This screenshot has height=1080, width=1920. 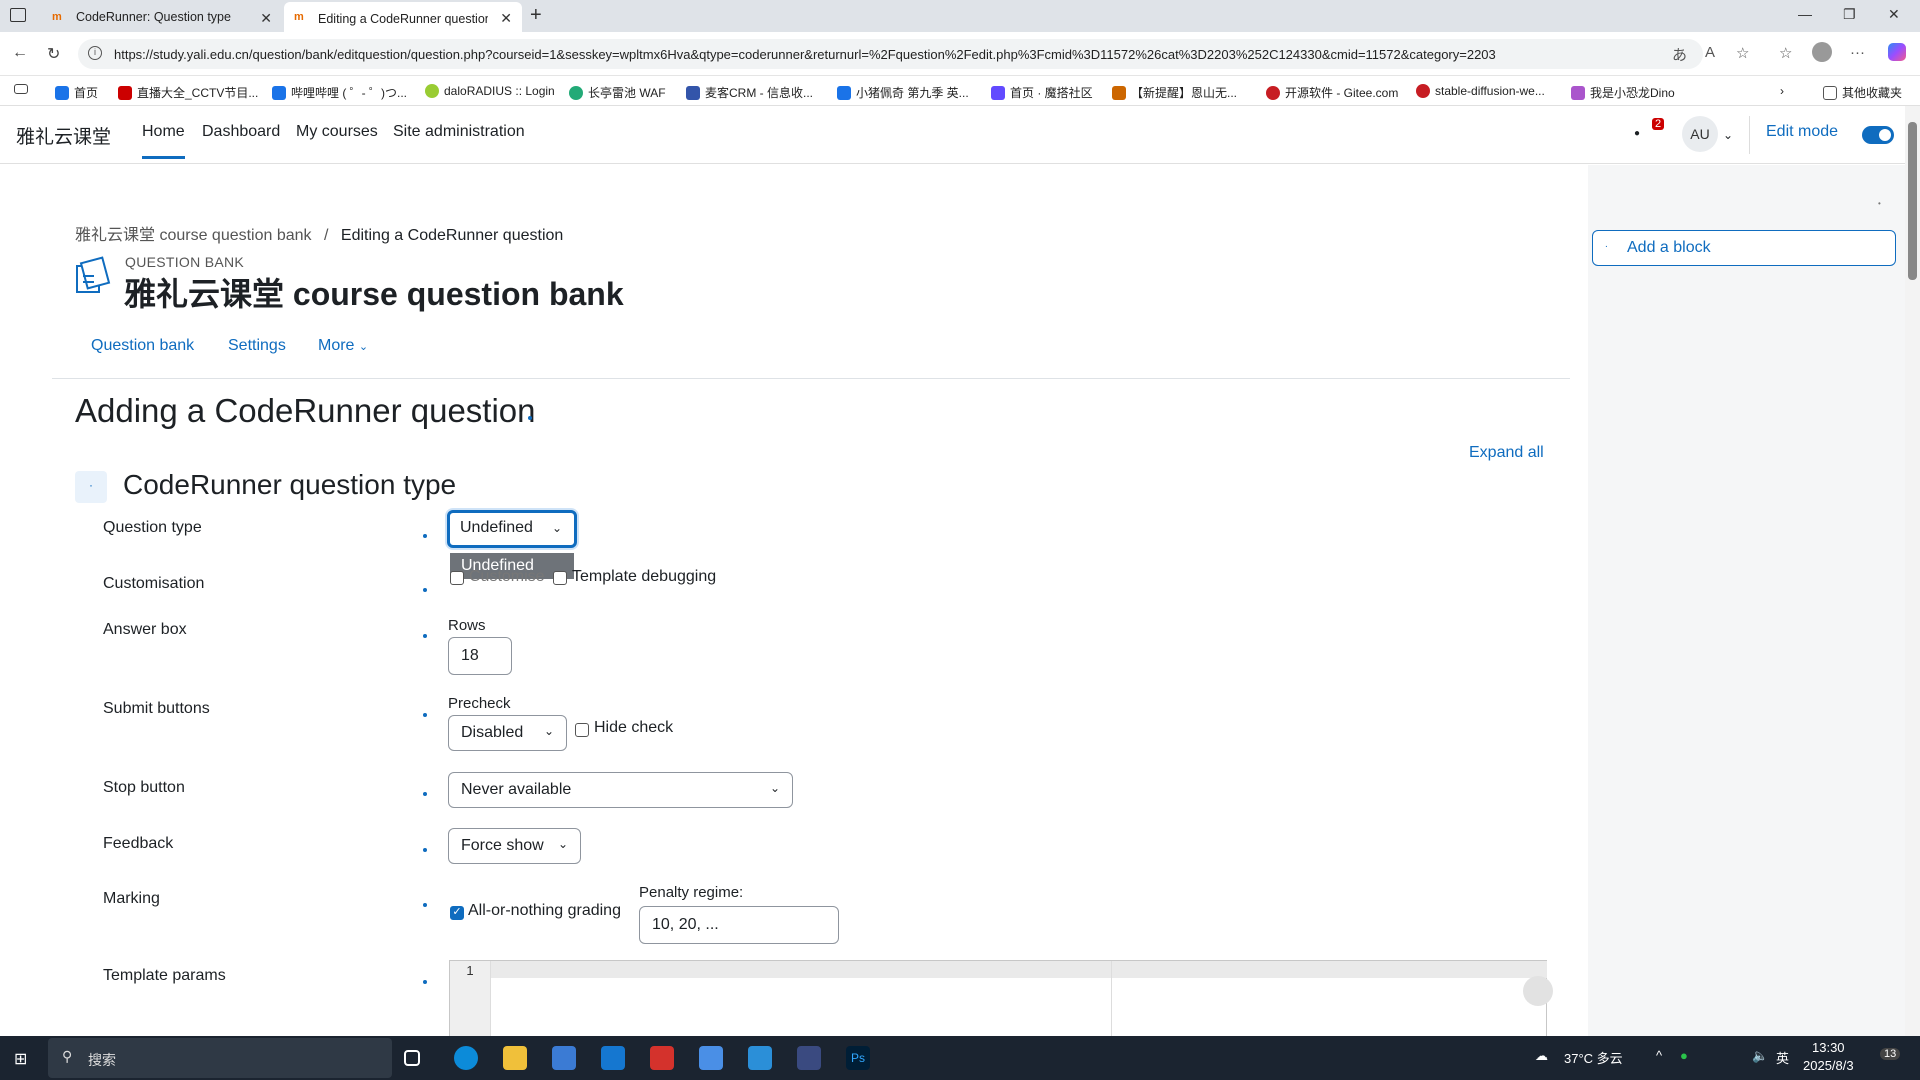 I want to click on ime-indicator: 英, so click(x=1782, y=1057).